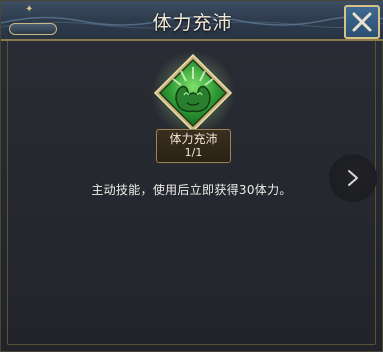 The width and height of the screenshot is (383, 352). What do you see at coordinates (193, 152) in the screenshot?
I see `skill-level: 1/1` at bounding box center [193, 152].